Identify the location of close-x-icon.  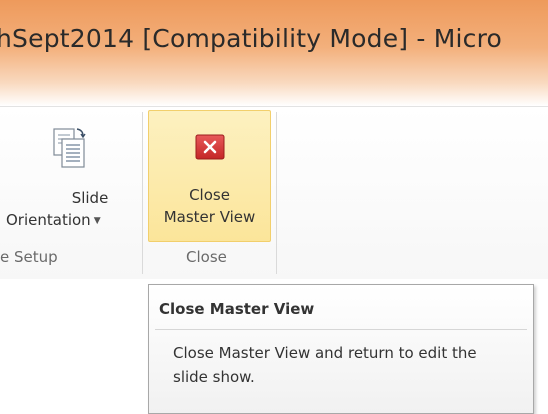
(210, 149).